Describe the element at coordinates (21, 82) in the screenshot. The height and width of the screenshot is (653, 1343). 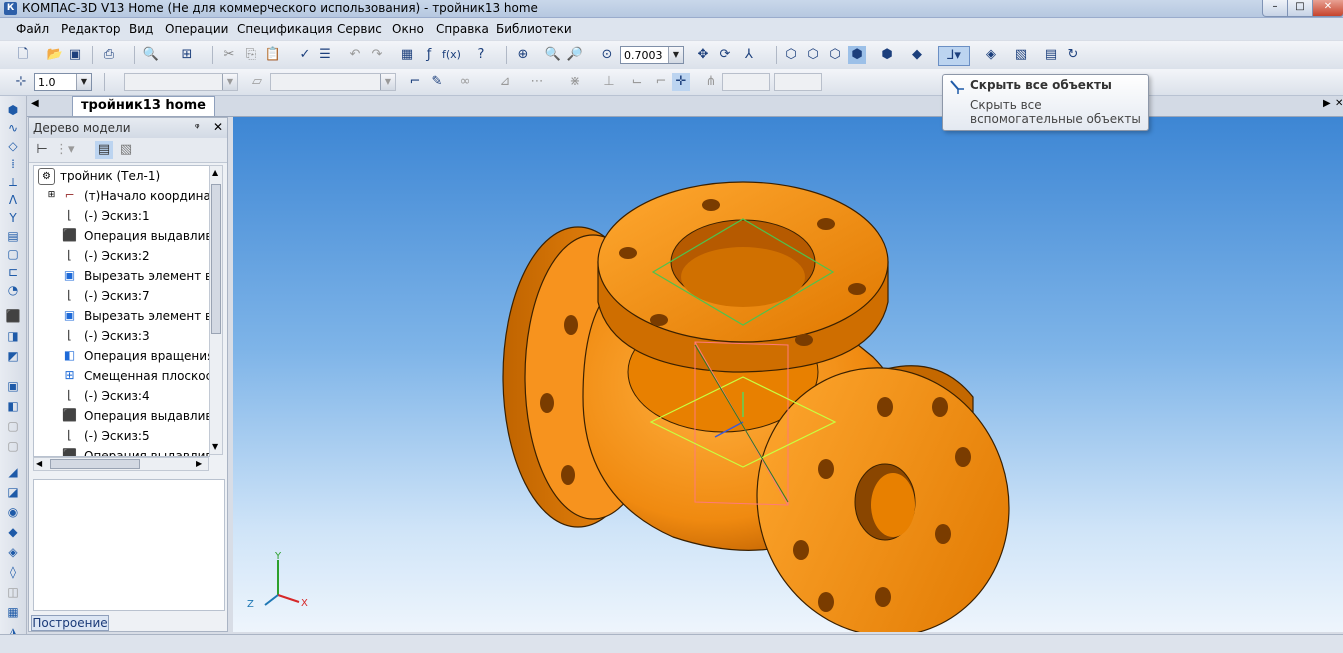
I see `snap-icon: ⊹` at that location.